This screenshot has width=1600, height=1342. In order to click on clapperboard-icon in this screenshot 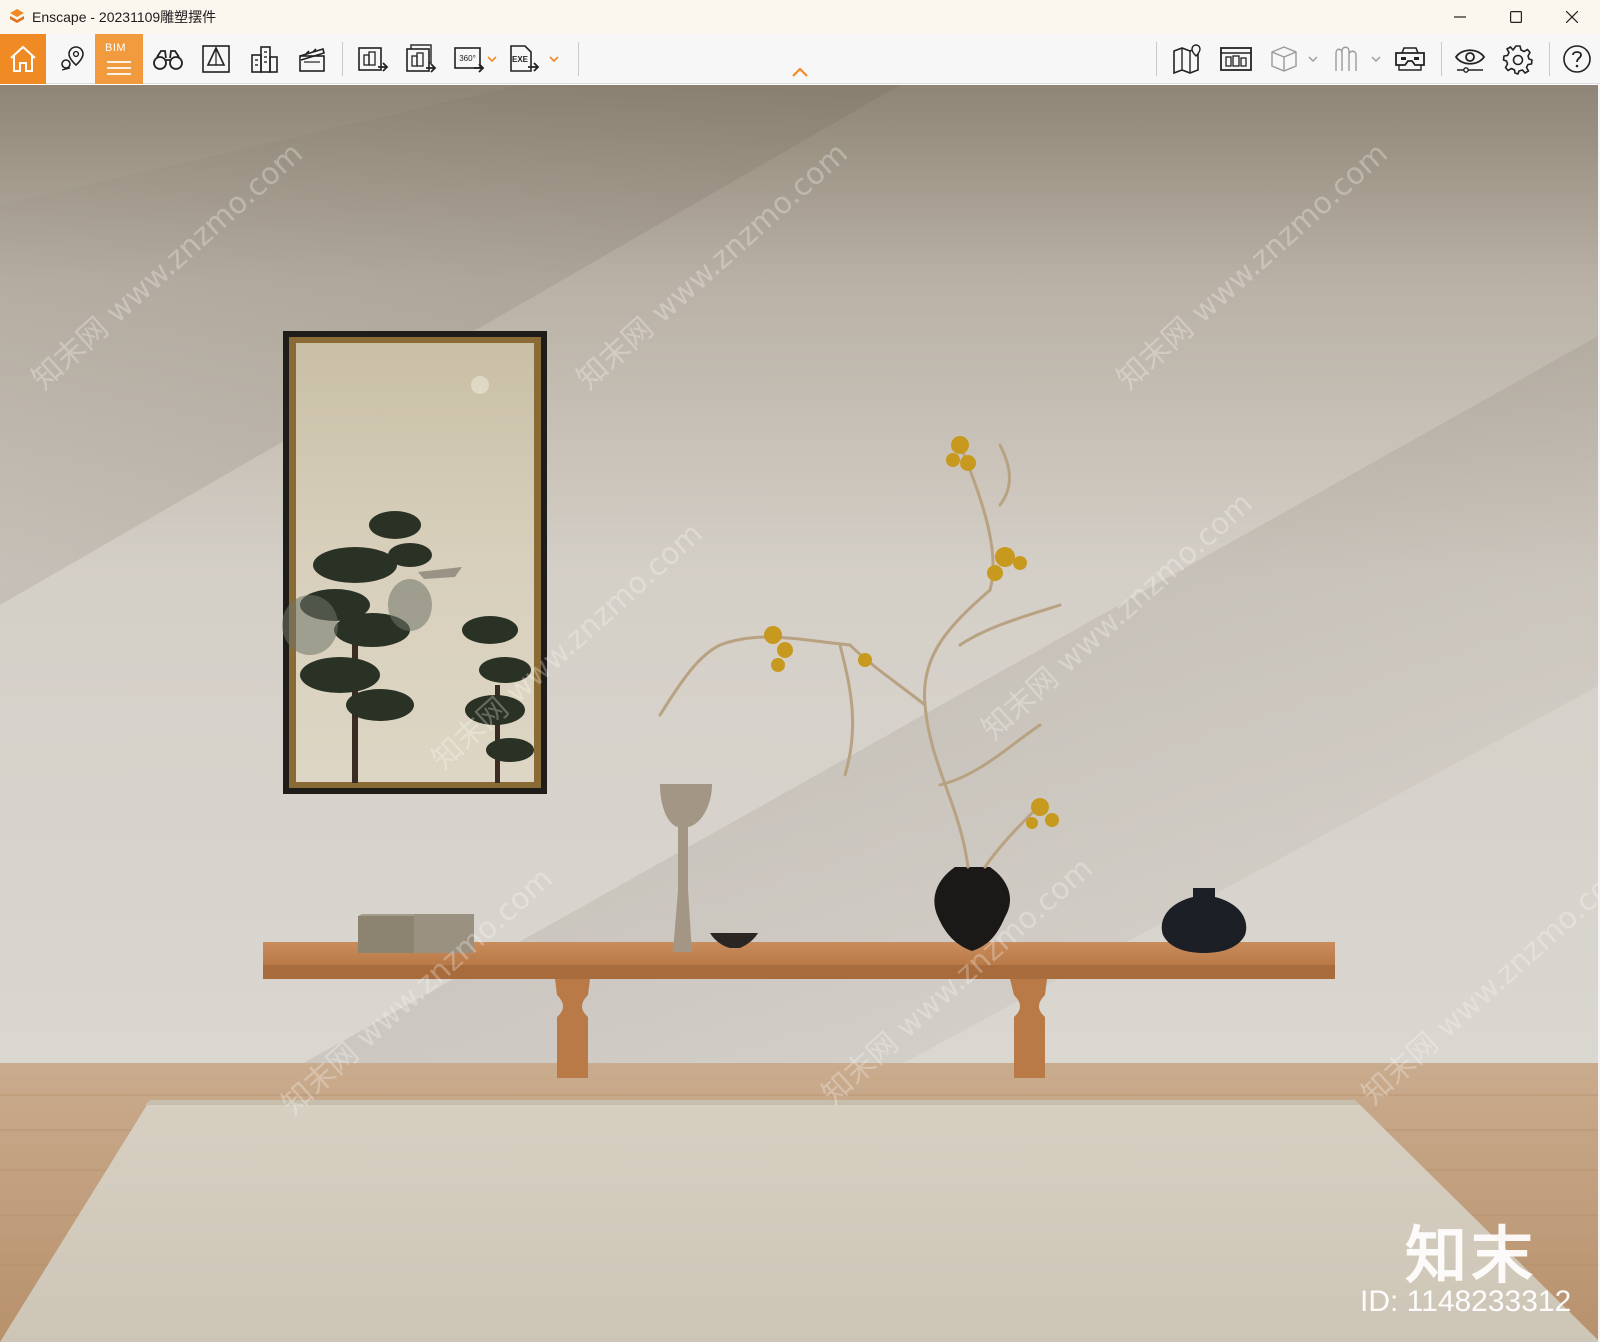, I will do `click(312, 59)`.